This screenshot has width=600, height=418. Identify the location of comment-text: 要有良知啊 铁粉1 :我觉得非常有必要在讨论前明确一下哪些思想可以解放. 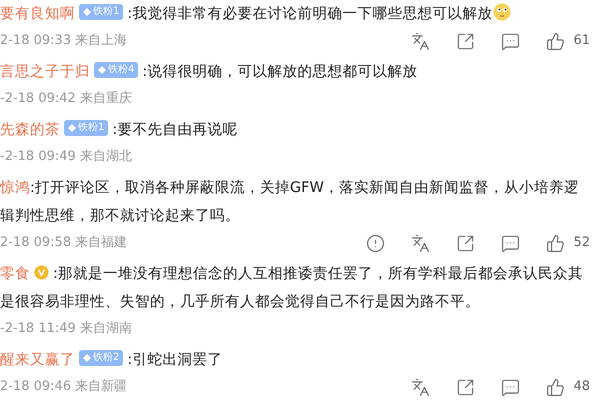
(295, 14).